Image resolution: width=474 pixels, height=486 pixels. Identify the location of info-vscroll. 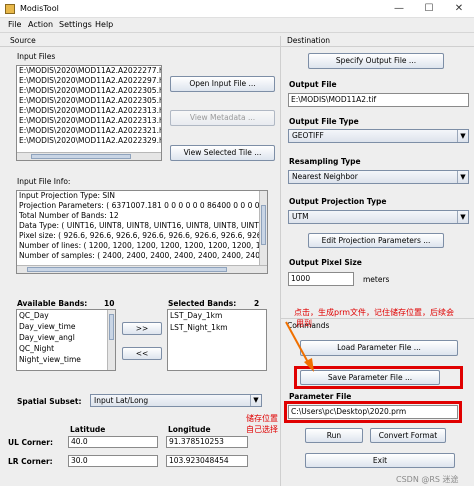
(263, 228).